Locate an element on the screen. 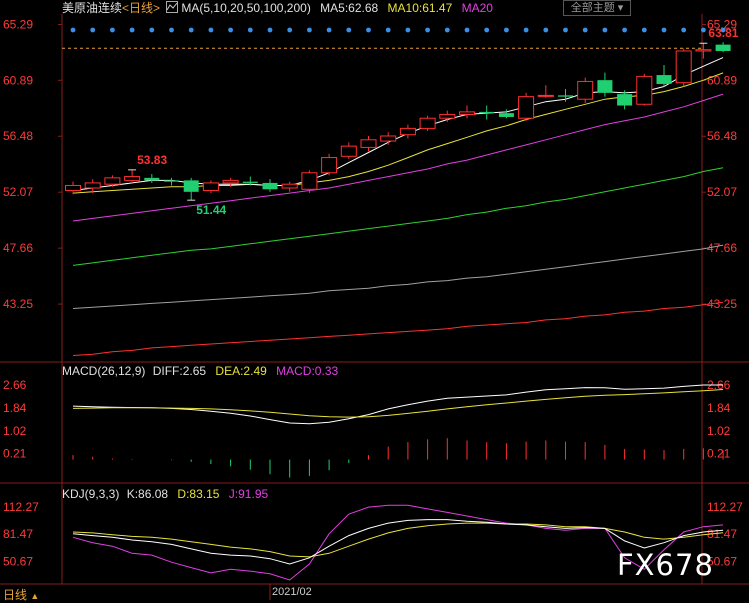  macd-dea-line is located at coordinates (398, 403).